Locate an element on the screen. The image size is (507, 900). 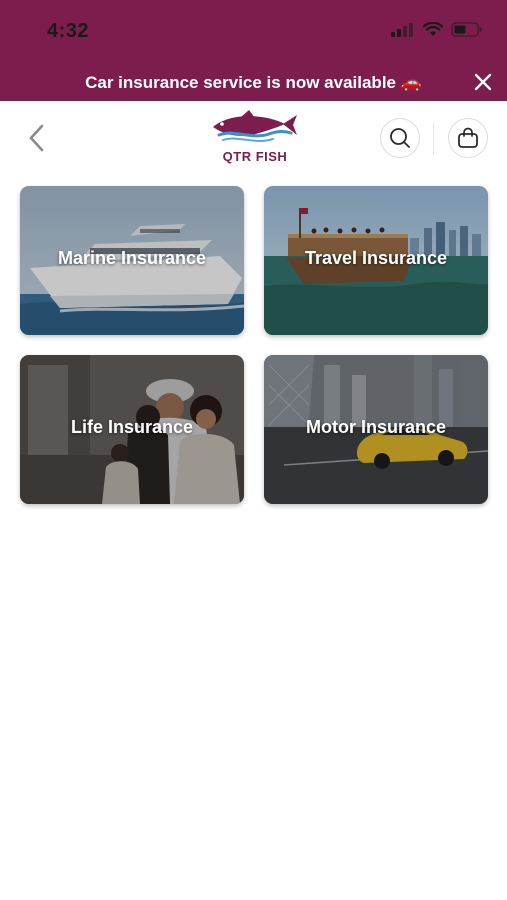
shopping-bag-icon is located at coordinates (468, 137).